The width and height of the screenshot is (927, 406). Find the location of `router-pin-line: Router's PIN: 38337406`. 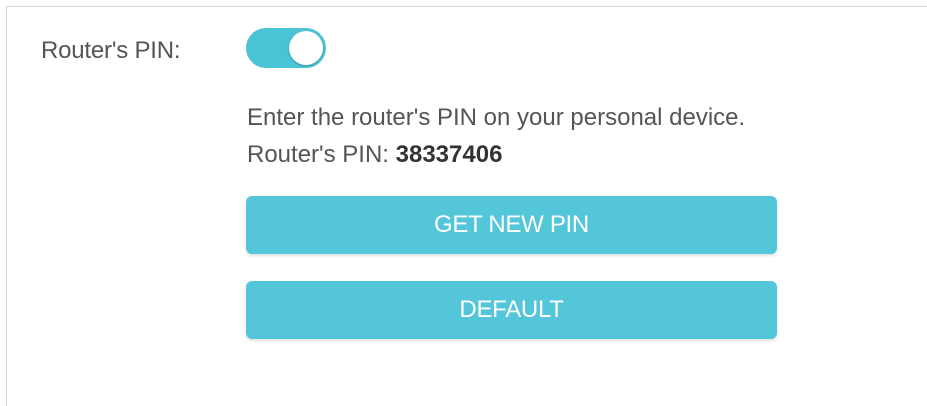

router-pin-line: Router's PIN: 38337406 is located at coordinates (374, 155).